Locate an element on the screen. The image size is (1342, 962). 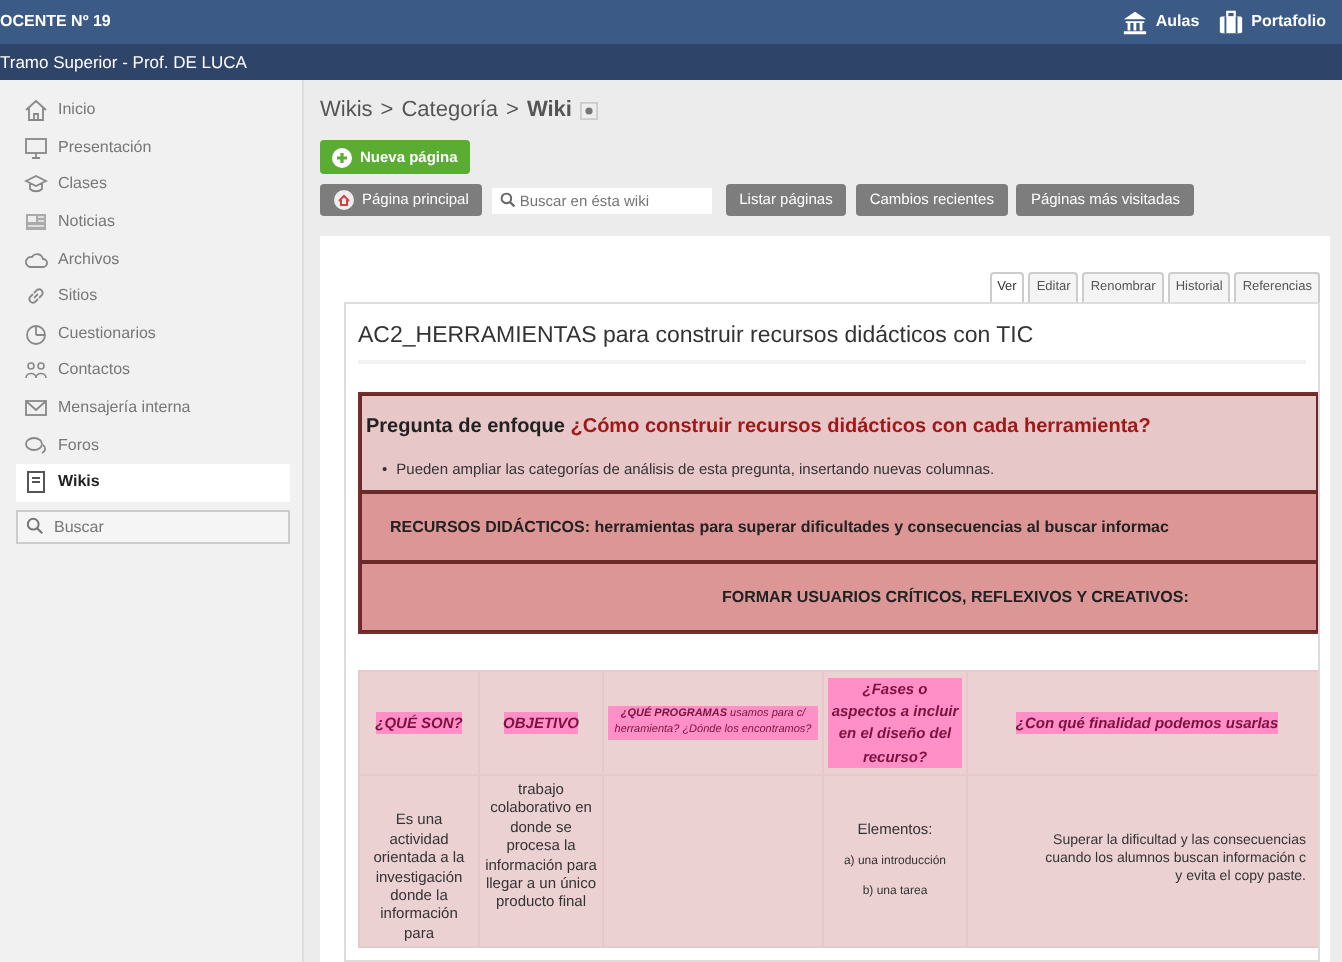
people-icon is located at coordinates (36, 370).